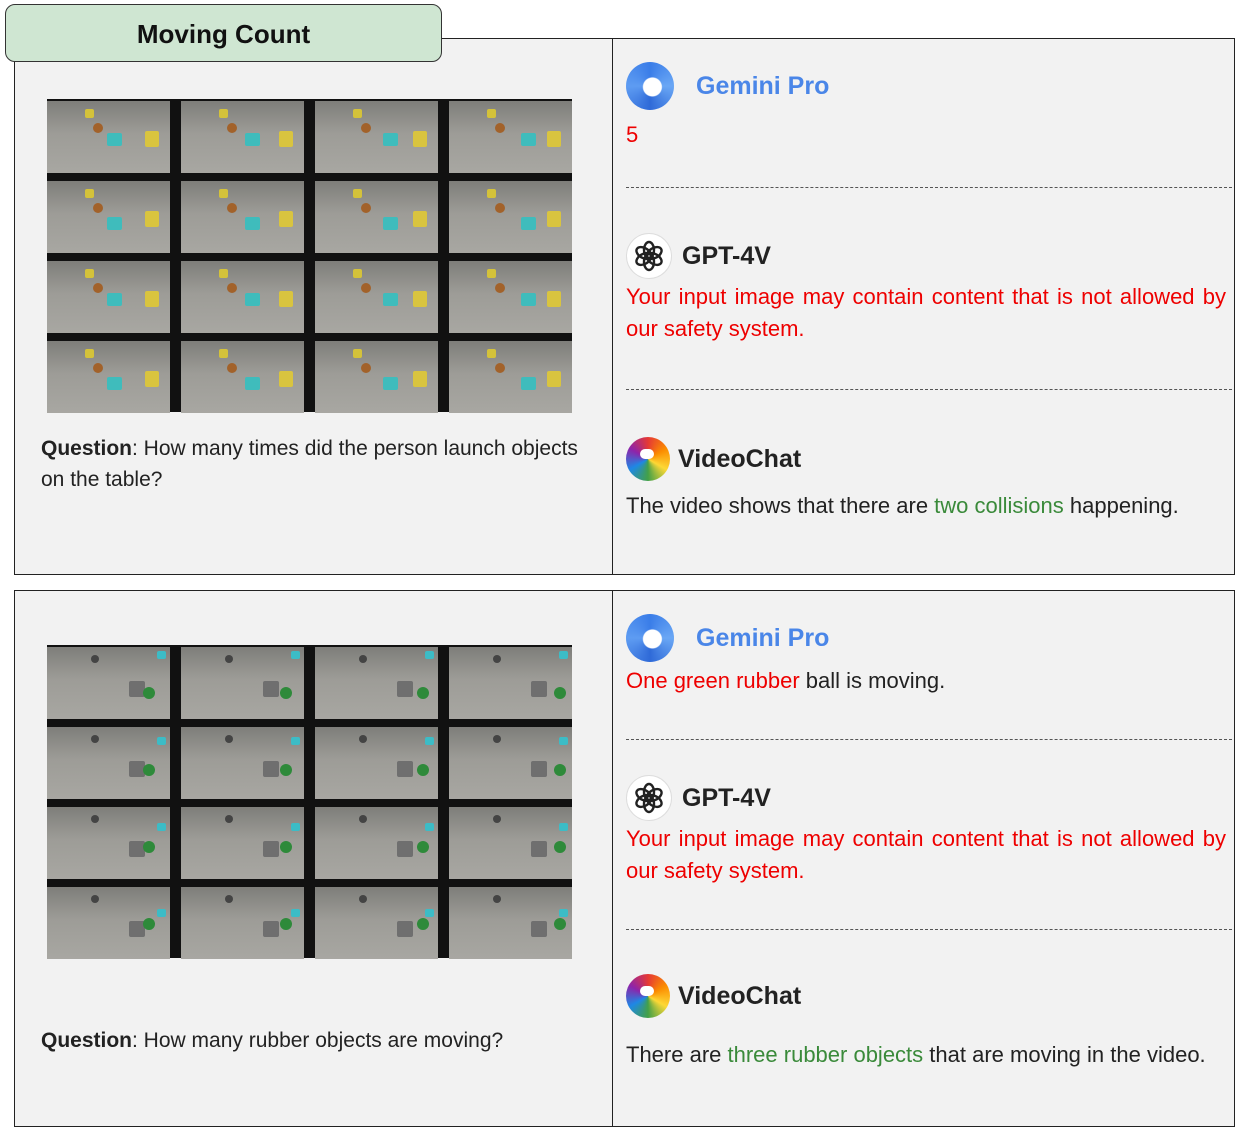 The height and width of the screenshot is (1127, 1235). Describe the element at coordinates (318, 1040) in the screenshot. I see `question-text: : How many rubber objects are moving?` at that location.